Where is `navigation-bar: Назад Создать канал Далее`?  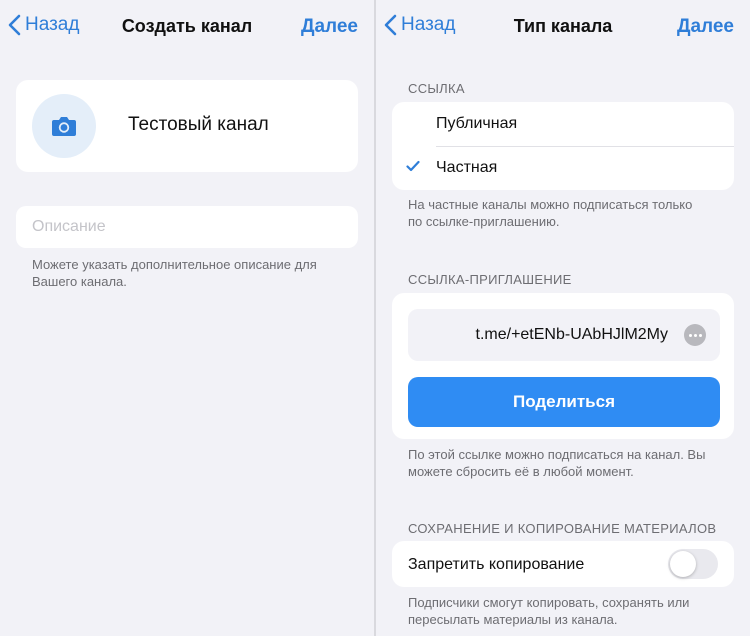 navigation-bar: Назад Создать канал Далее is located at coordinates (187, 28).